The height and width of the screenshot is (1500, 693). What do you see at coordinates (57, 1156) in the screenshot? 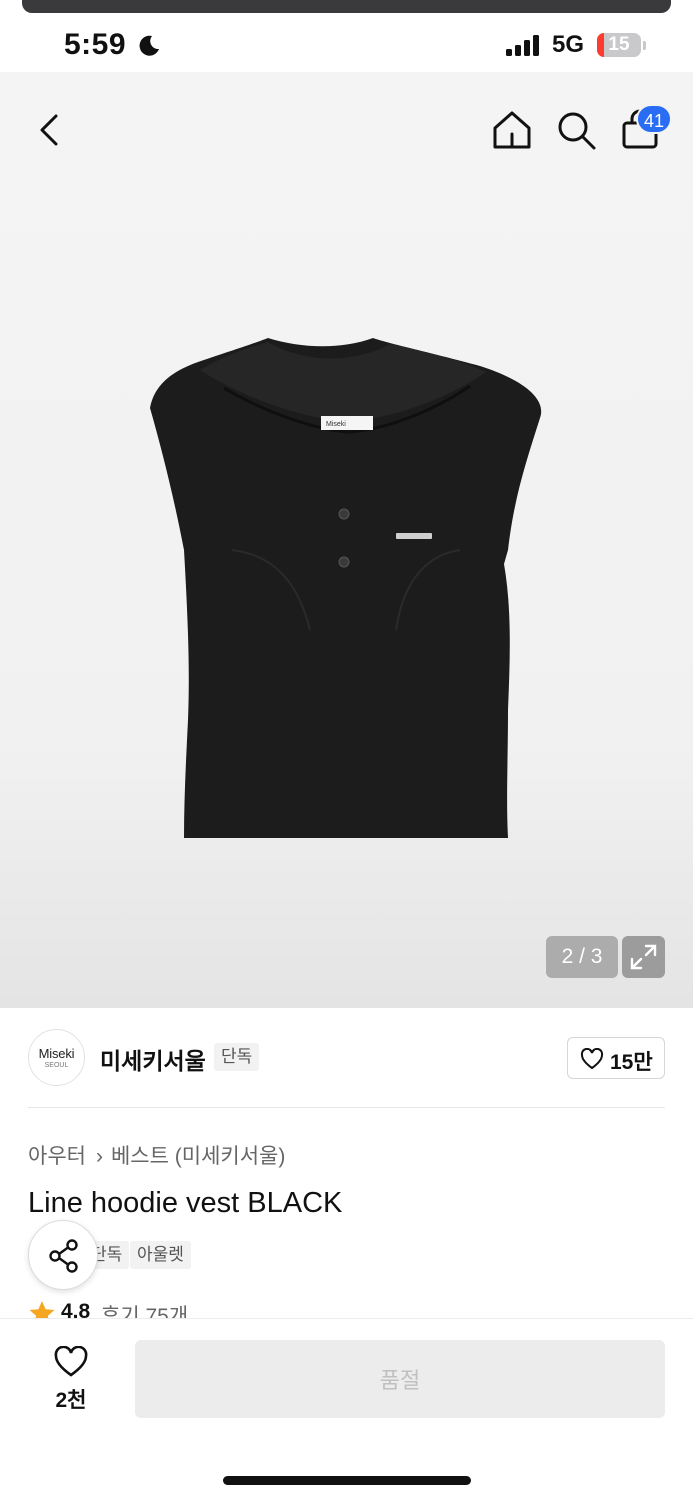
I see `breadcrumb-category: 아우터` at bounding box center [57, 1156].